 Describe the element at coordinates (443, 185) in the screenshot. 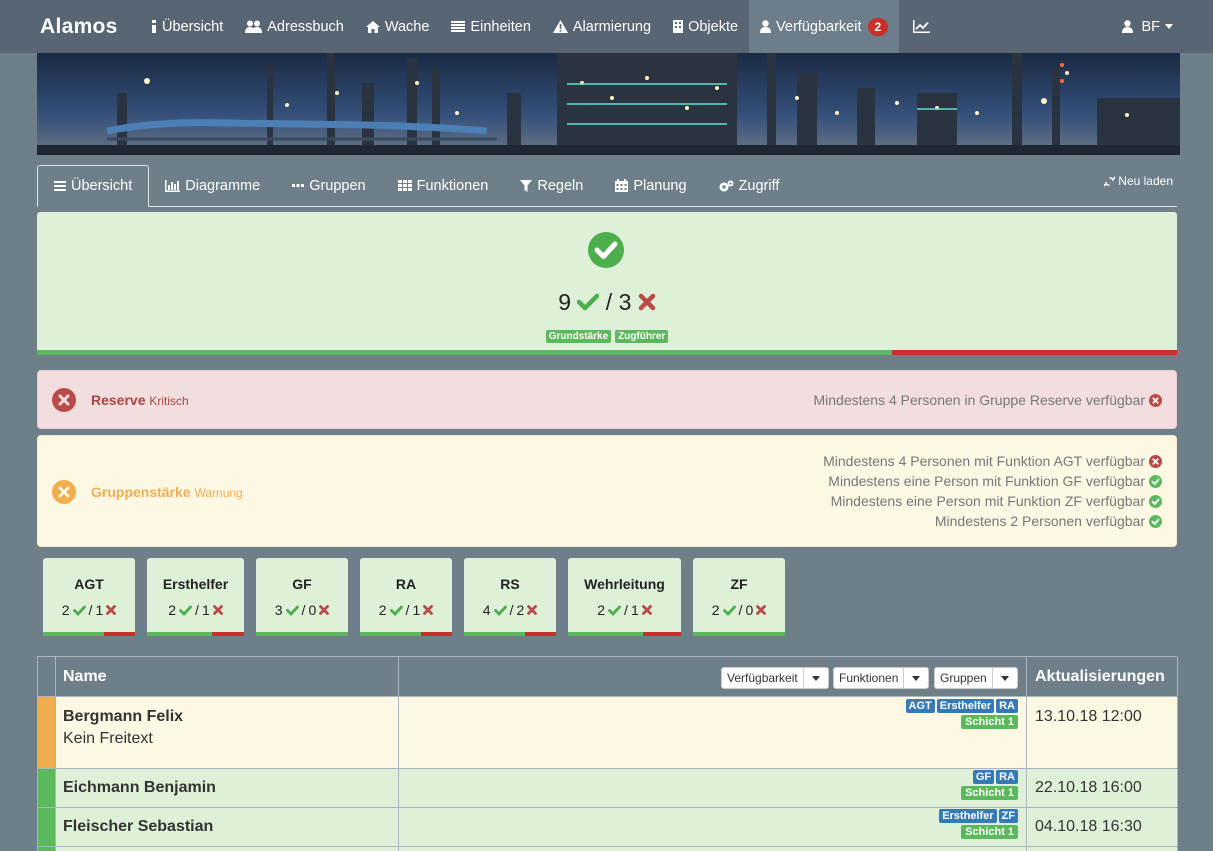

I see `tab-funktionen: Funktionen` at that location.